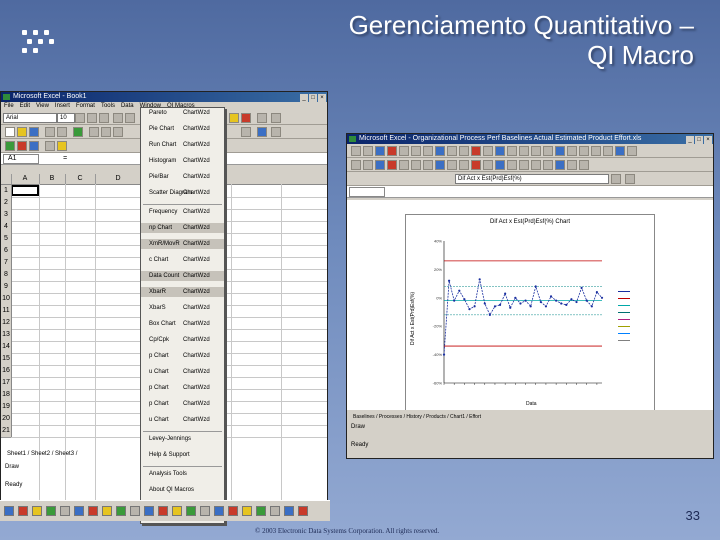  What do you see at coordinates (276, 132) in the screenshot?
I see `zoom-icon` at bounding box center [276, 132].